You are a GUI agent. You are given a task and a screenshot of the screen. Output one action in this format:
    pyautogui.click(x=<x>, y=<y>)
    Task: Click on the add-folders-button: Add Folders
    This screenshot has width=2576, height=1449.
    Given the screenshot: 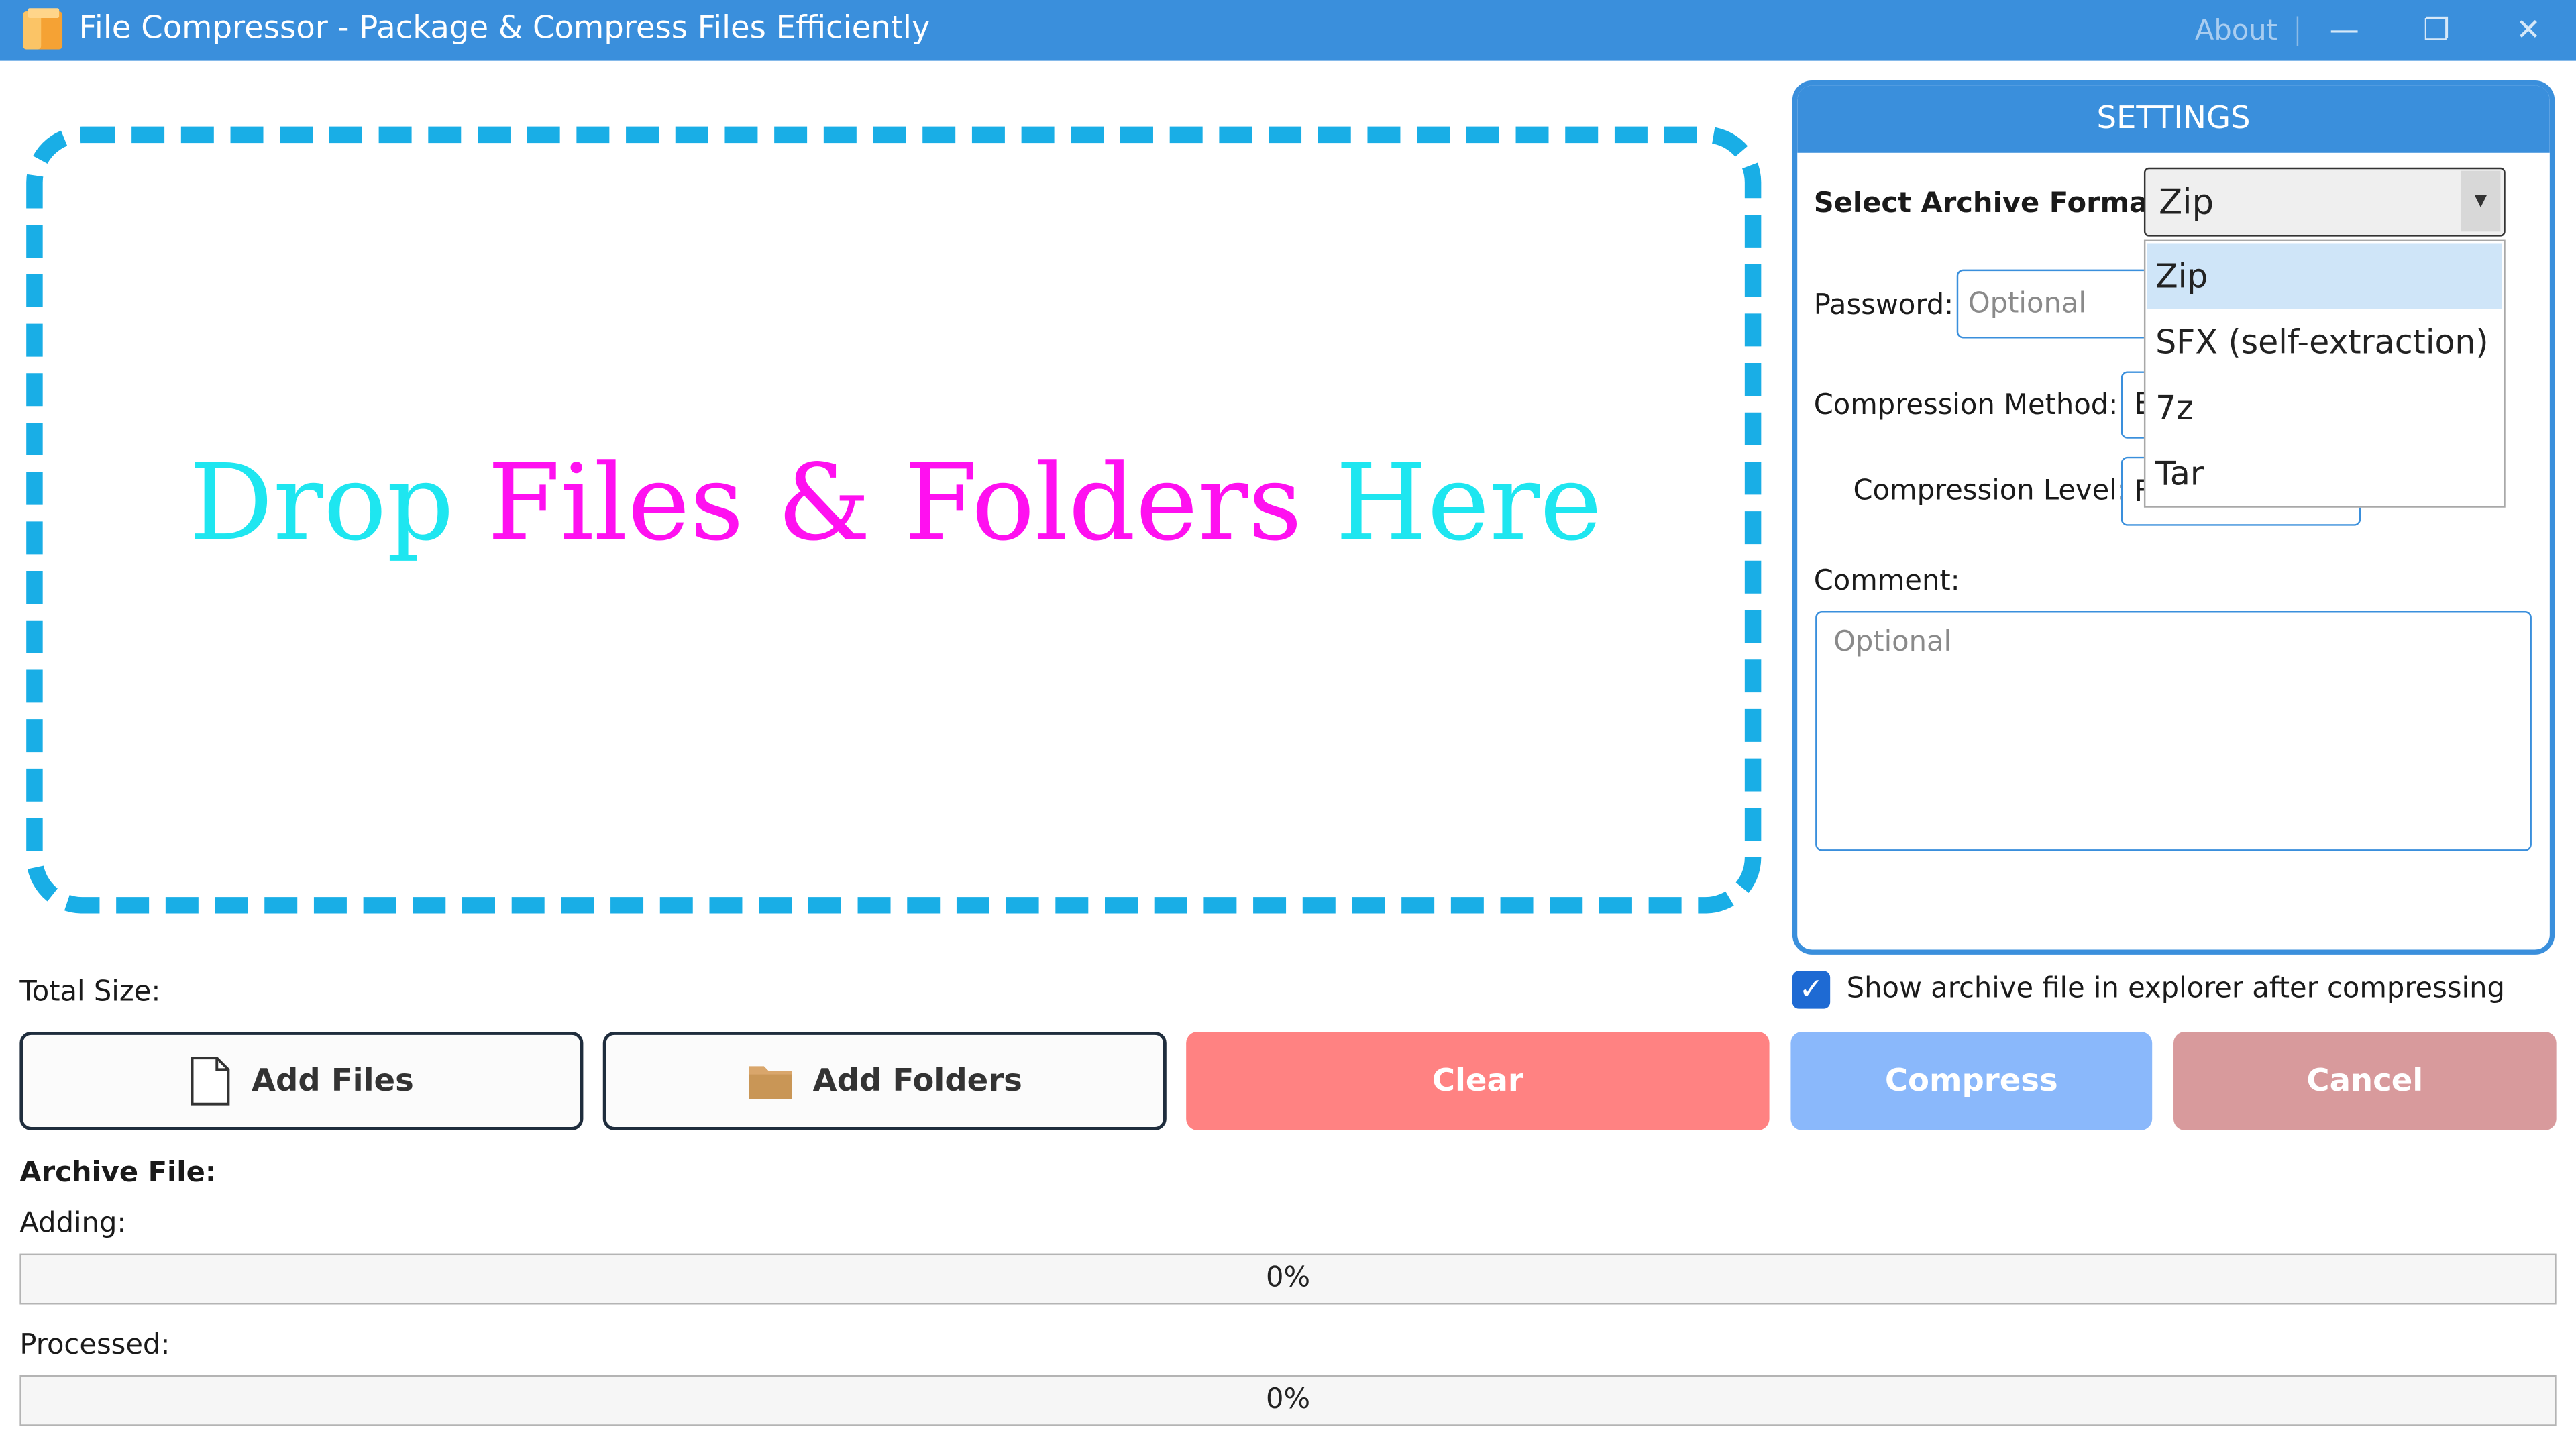 What is the action you would take?
    pyautogui.click(x=884, y=1080)
    